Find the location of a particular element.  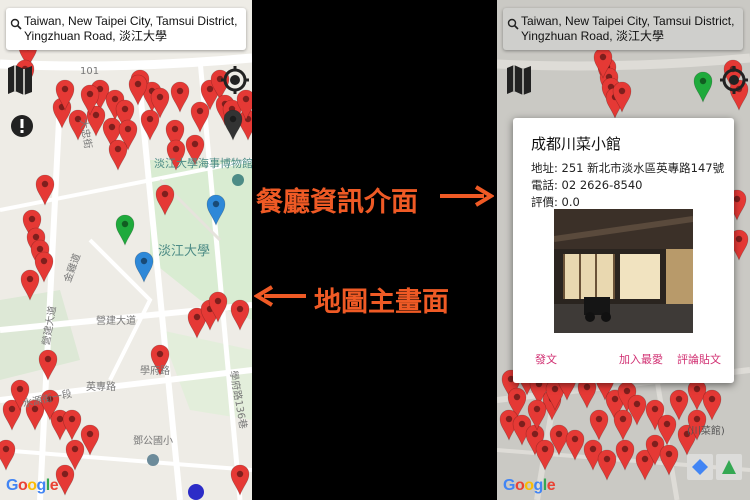

add-favorite-button: 加入最愛 is located at coordinates (641, 359).